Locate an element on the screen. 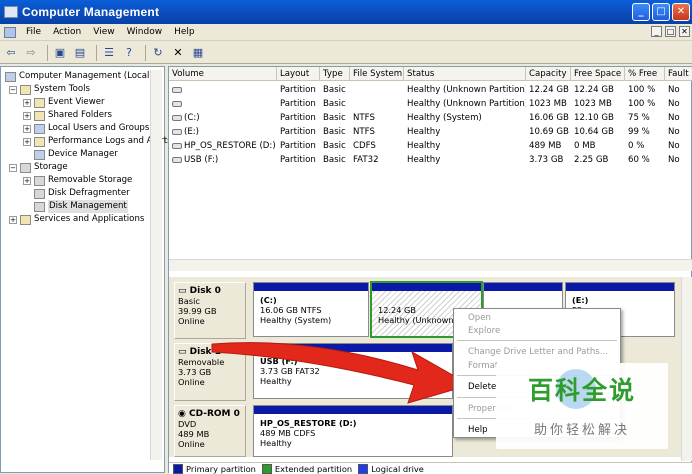 The width and height of the screenshot is (692, 474). cdrom-0-label: ◉ CD-ROM 0 DVD 489 MB Online is located at coordinates (210, 431).